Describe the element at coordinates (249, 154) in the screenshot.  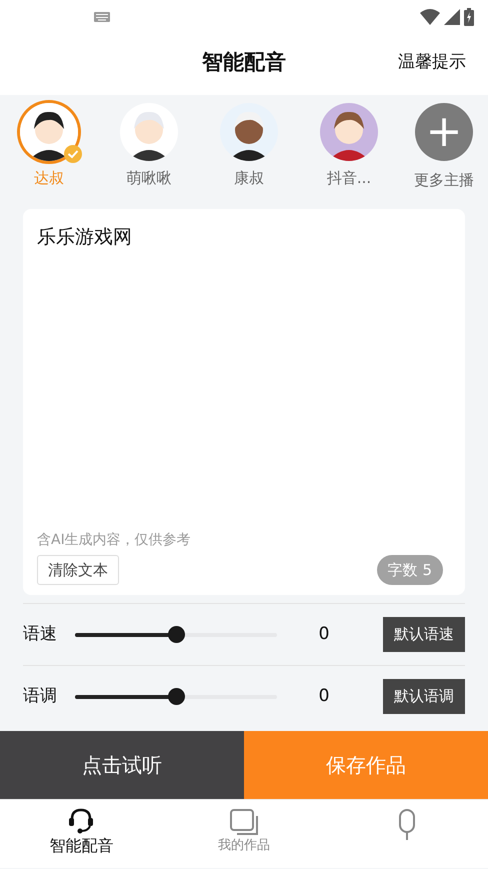
I see `voice-item: 康叔` at that location.